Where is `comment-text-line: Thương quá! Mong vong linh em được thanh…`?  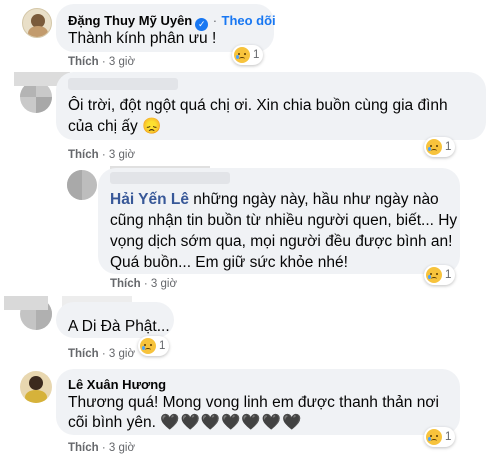 comment-text-line: Thương quá! Mong vong linh em được thanh… is located at coordinates (253, 402).